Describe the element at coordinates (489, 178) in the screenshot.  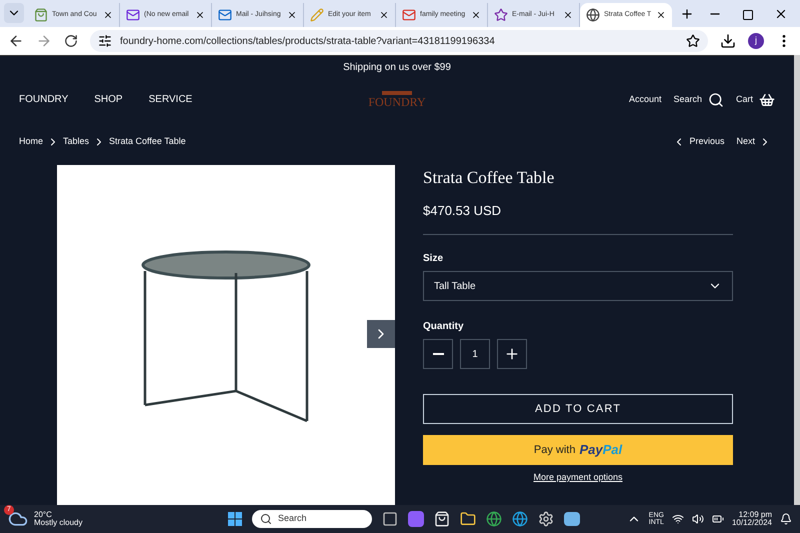
I see `product-title: Strata Coffee Table` at that location.